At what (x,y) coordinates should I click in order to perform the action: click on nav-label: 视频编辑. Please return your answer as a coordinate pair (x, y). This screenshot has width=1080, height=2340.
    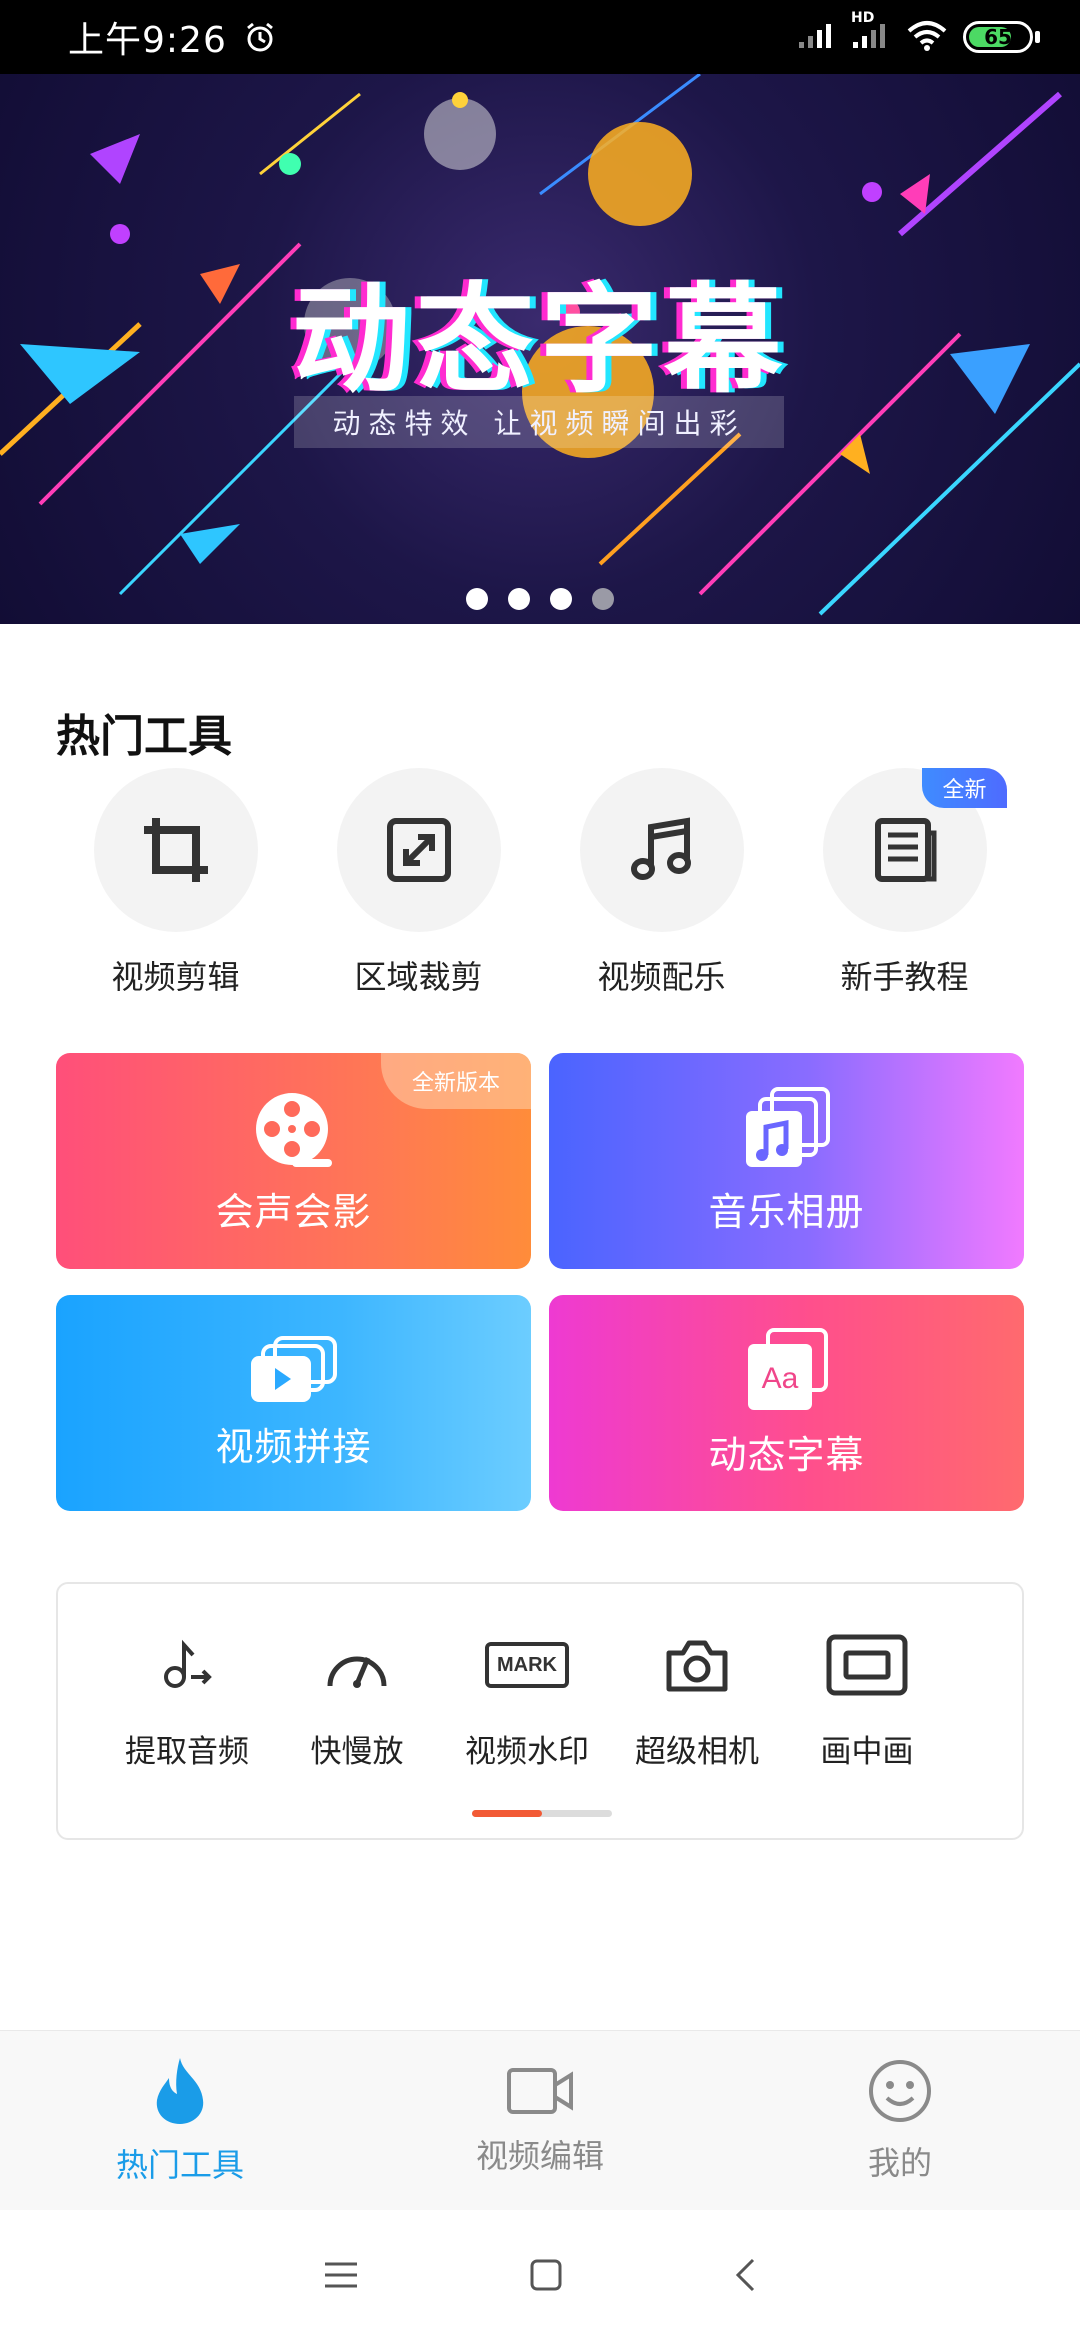
    Looking at the image, I should click on (539, 2155).